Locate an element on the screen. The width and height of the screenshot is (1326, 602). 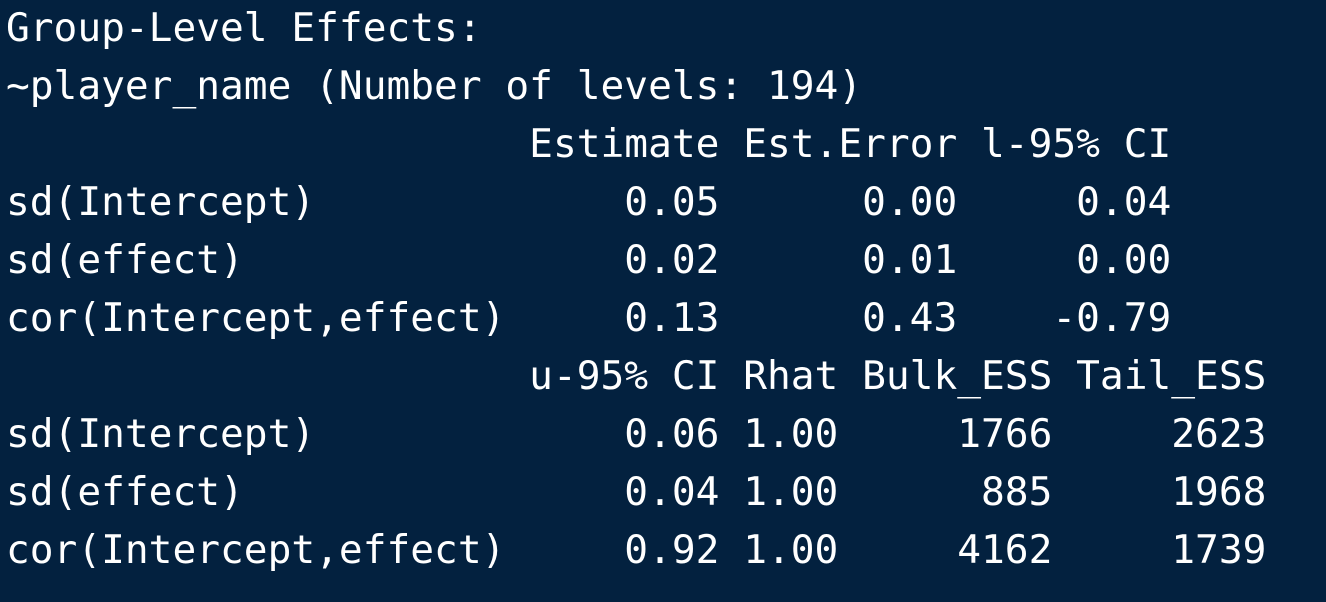
group-header: ~player_name (Number of levels: 194) is located at coordinates (434, 86).